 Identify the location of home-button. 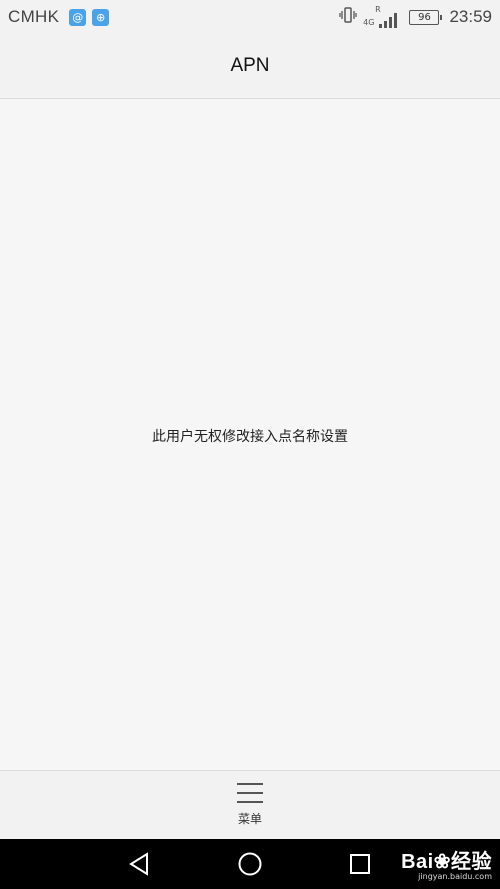
(250, 864).